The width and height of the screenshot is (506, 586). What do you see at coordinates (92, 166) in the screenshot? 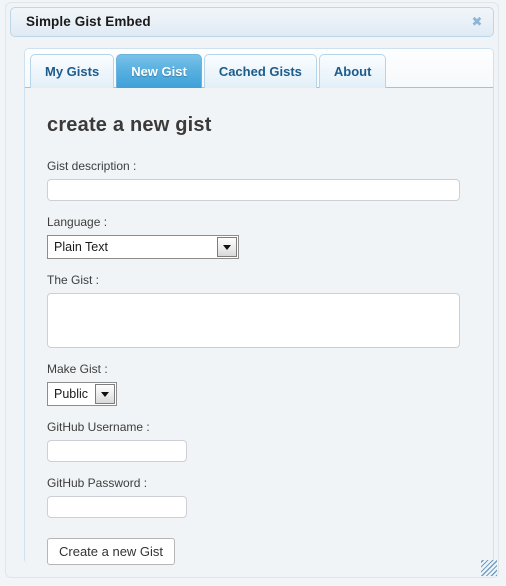
I see `gist-description-label: Gist description :` at bounding box center [92, 166].